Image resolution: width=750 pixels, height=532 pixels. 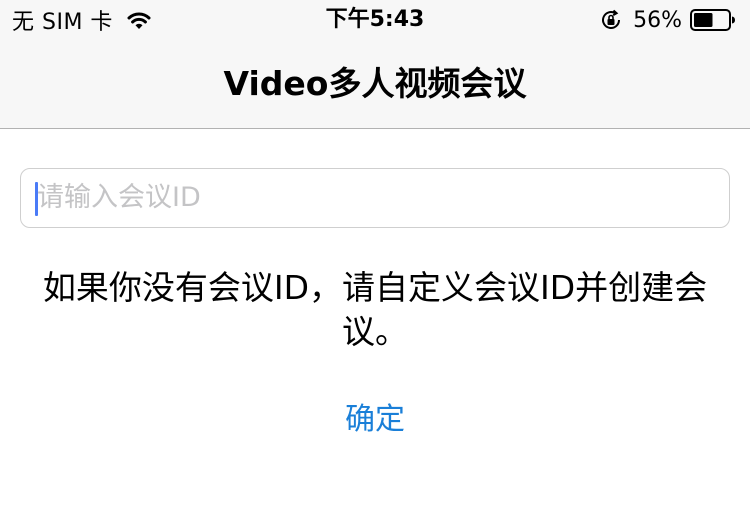 I want to click on meeting-id-placeholder: 请输入会议ID, so click(x=119, y=197).